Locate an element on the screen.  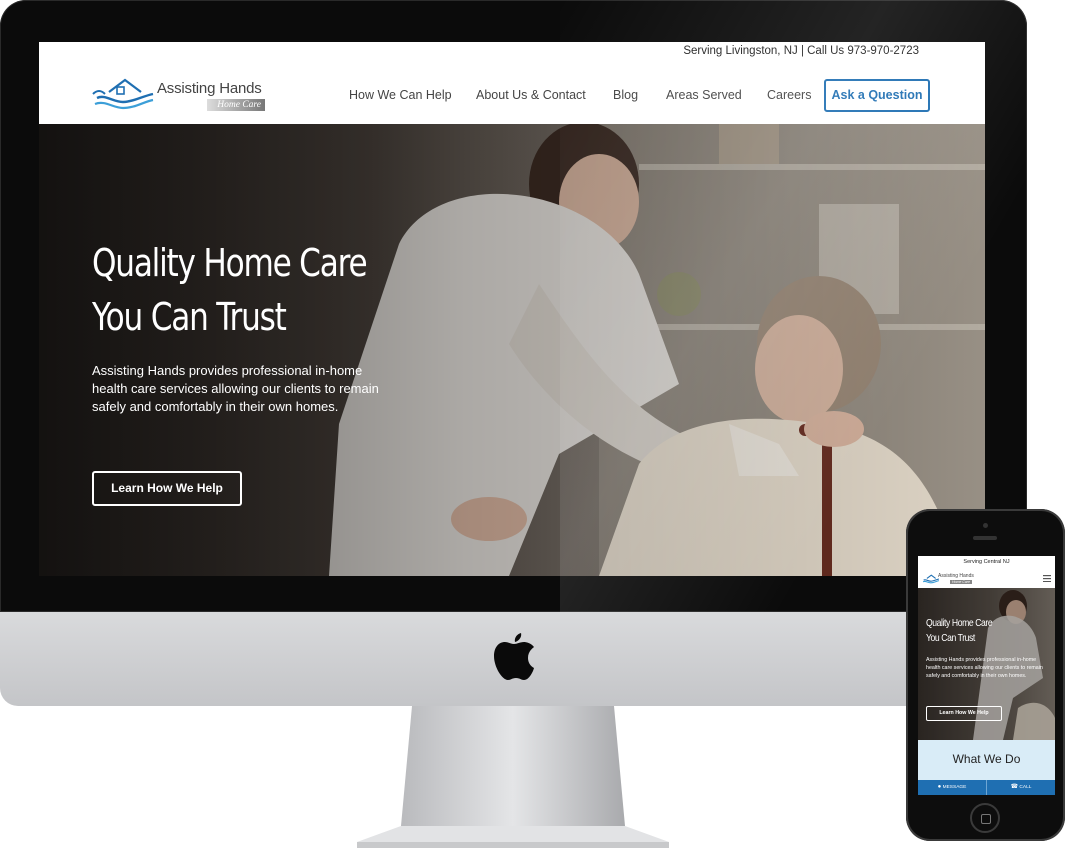
mobile-logo-tagline: Home Care is located at coordinates (961, 582).